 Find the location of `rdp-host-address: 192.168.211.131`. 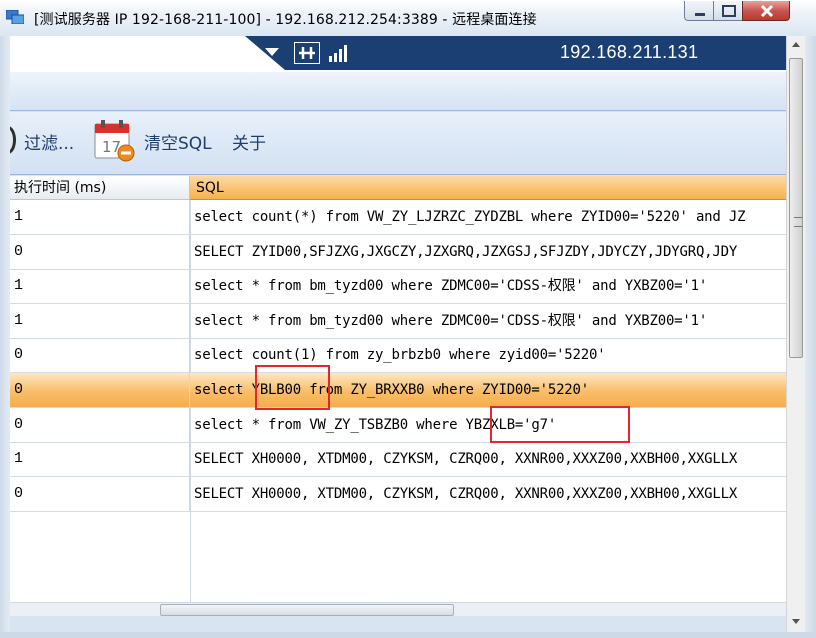

rdp-host-address: 192.168.211.131 is located at coordinates (629, 52).